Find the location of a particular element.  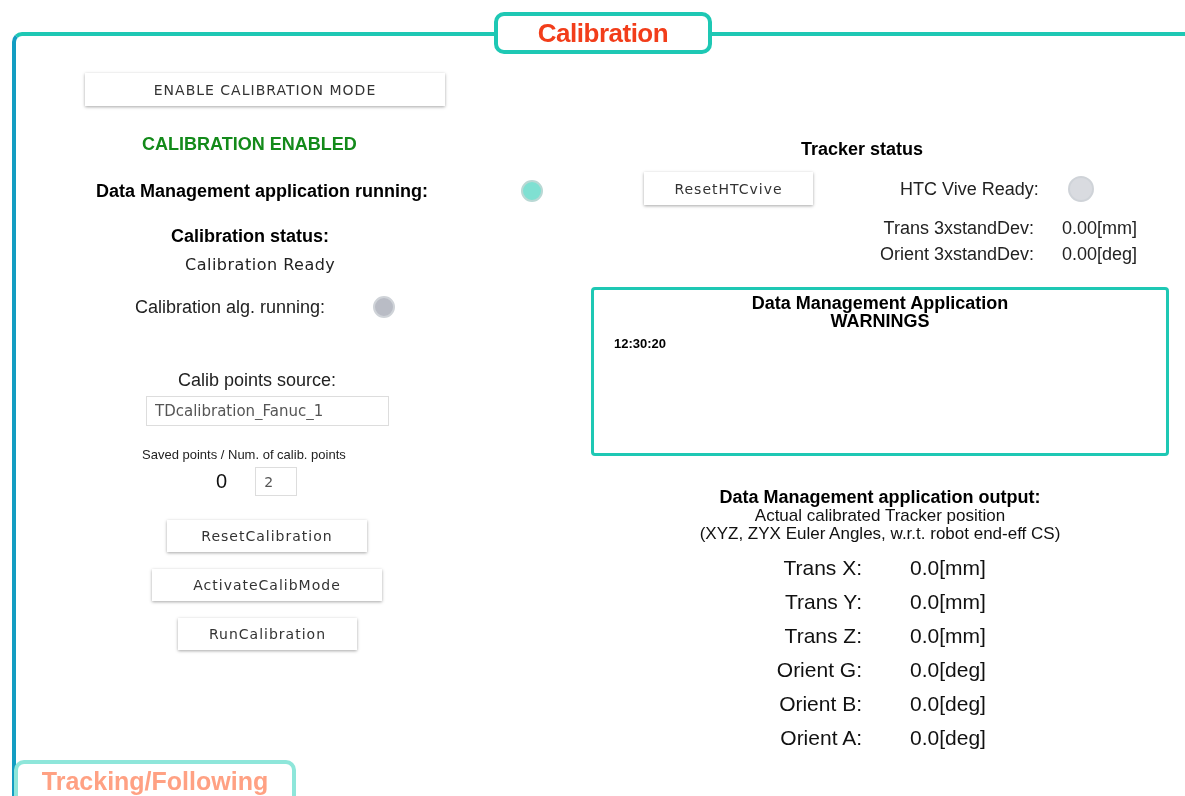

saved-points-count: 0 is located at coordinates (222, 481).